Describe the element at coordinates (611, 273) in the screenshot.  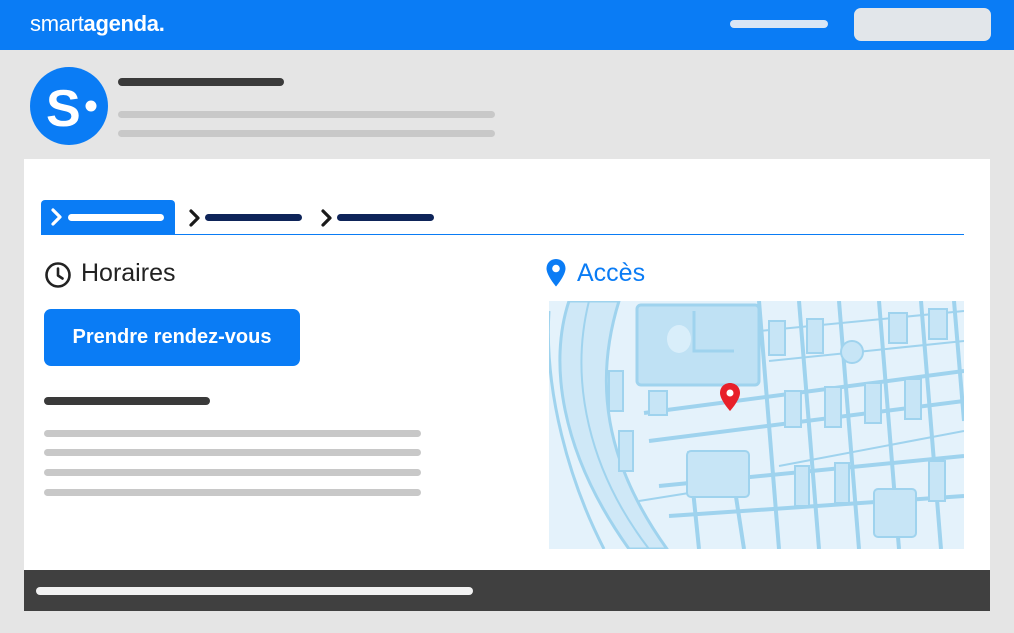
I see `access-title: Accès` at that location.